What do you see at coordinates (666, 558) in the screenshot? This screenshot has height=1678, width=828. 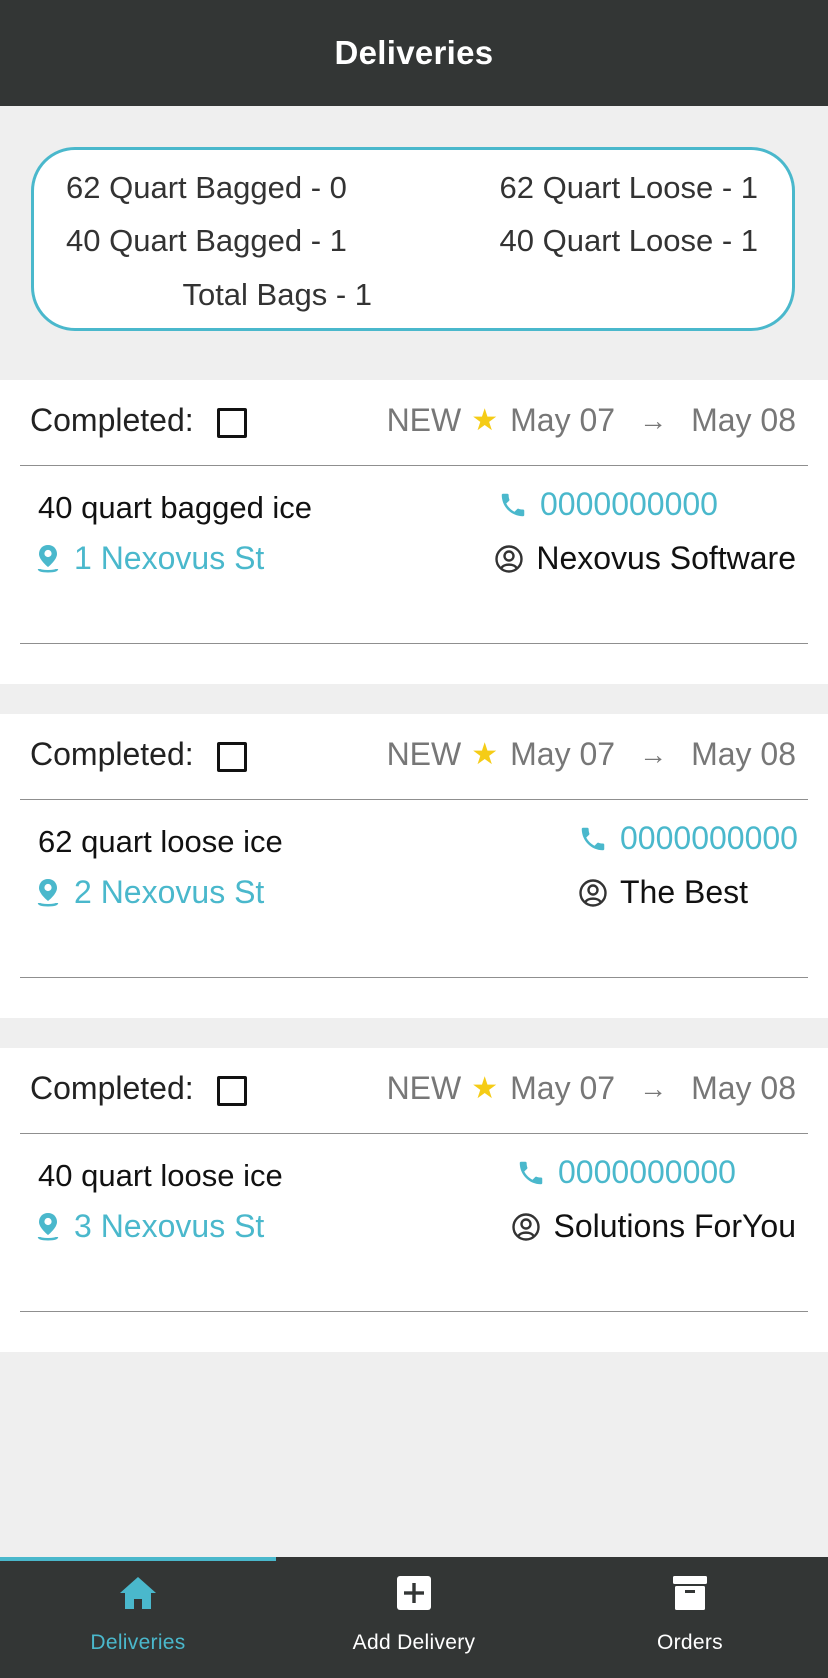 I see `customer-name: Nexovus Software` at bounding box center [666, 558].